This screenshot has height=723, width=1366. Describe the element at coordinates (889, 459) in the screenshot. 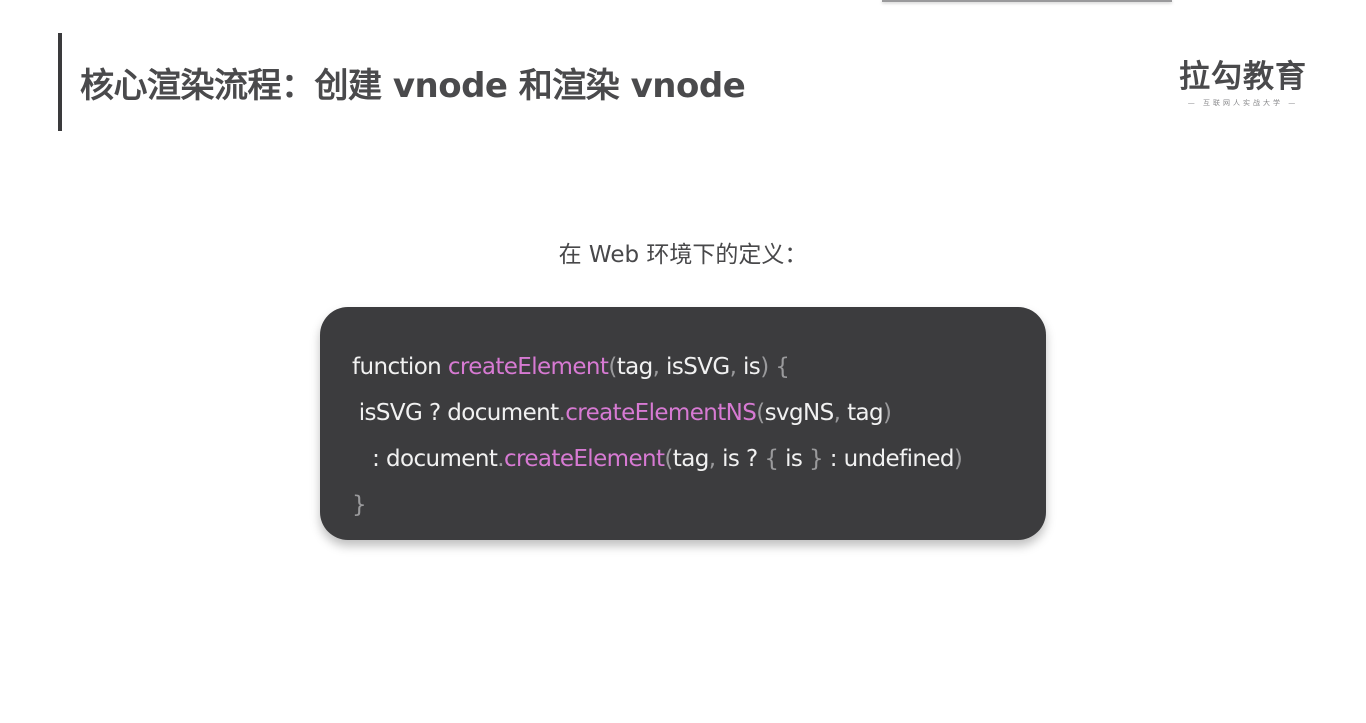

I see `code-text: : undefined` at that location.